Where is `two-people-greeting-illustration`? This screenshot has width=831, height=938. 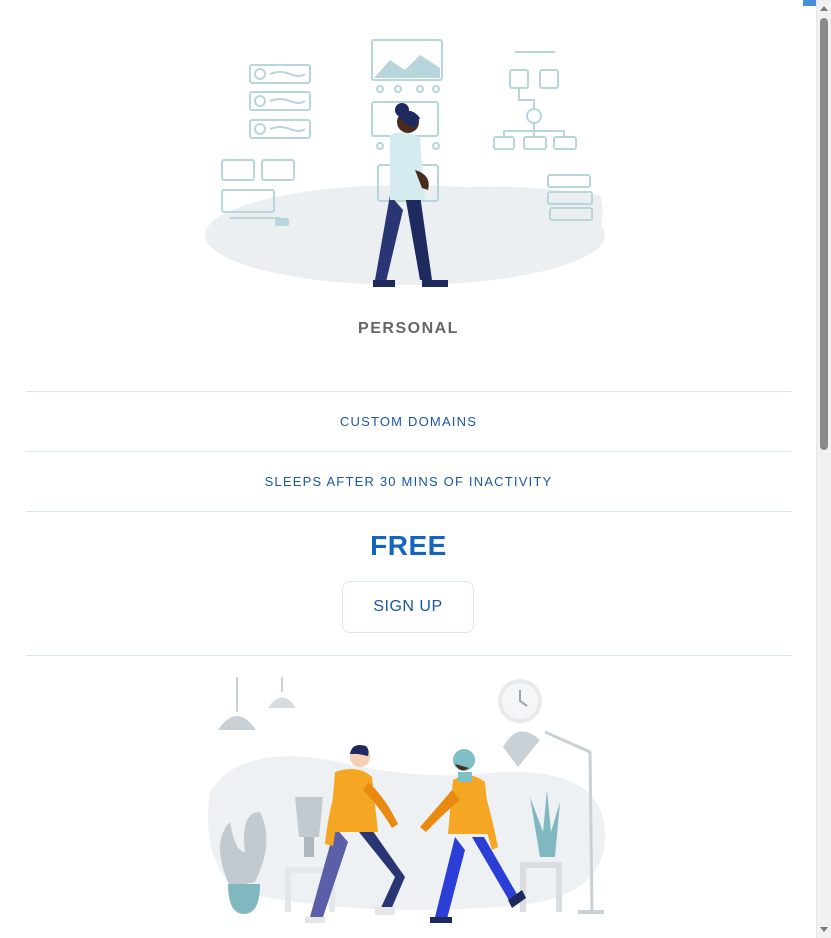
two-people-greeting-illustration is located at coordinates (407, 800).